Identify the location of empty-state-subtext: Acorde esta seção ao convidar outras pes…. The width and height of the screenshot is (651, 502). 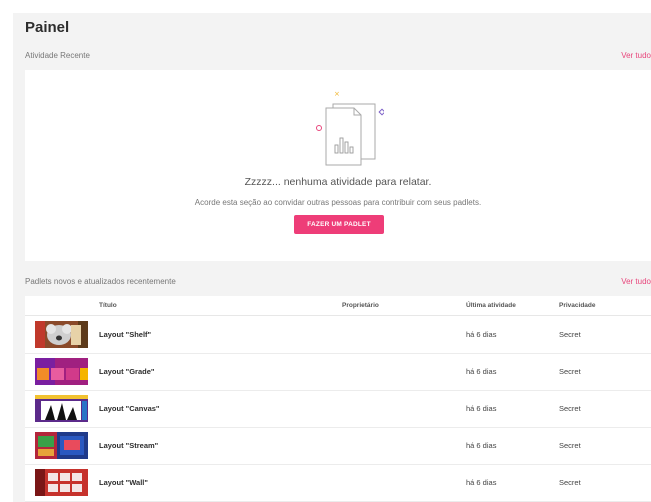
(338, 202).